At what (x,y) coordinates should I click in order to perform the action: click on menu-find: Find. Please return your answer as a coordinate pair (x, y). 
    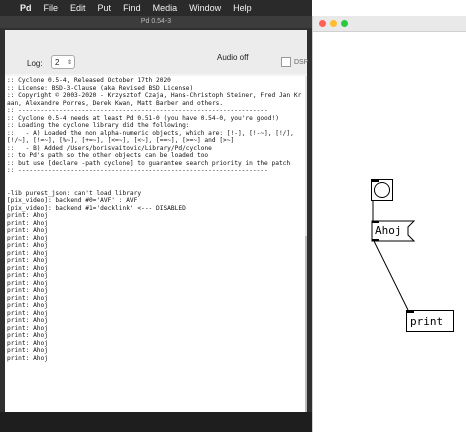
    Looking at the image, I should click on (132, 8).